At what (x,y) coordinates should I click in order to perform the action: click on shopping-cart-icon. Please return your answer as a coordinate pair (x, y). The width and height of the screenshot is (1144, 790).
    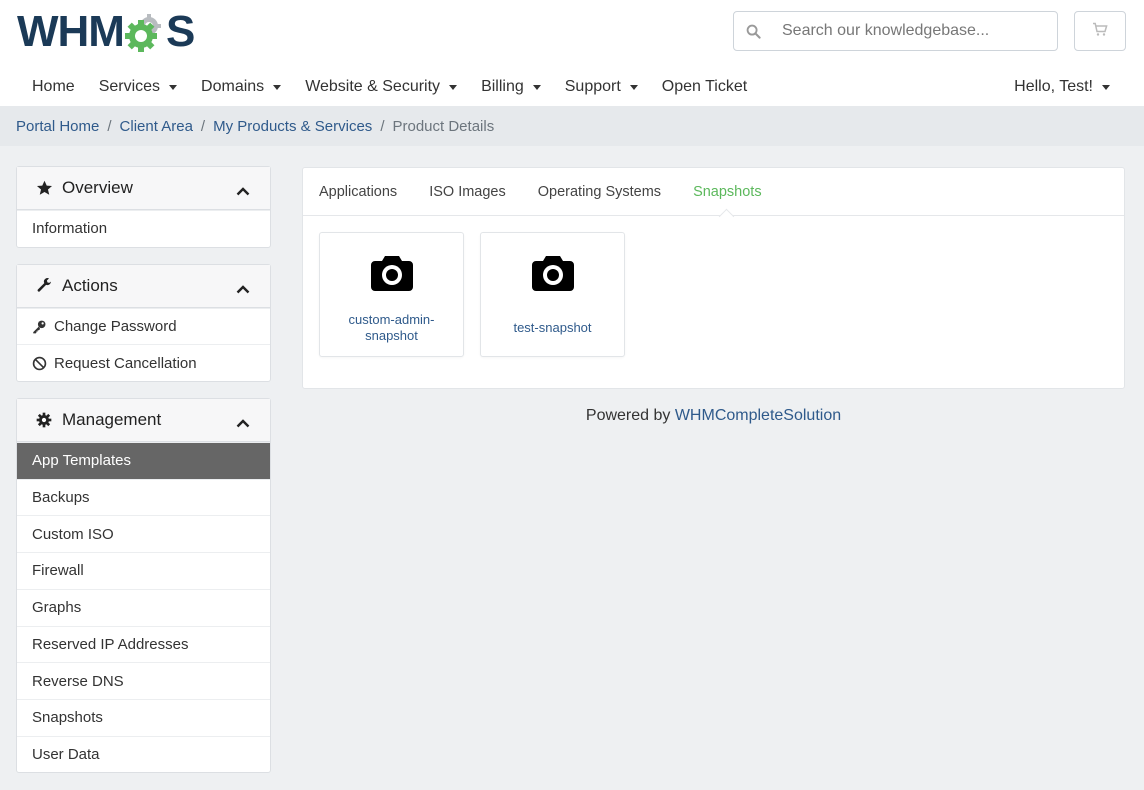
    Looking at the image, I should click on (1100, 31).